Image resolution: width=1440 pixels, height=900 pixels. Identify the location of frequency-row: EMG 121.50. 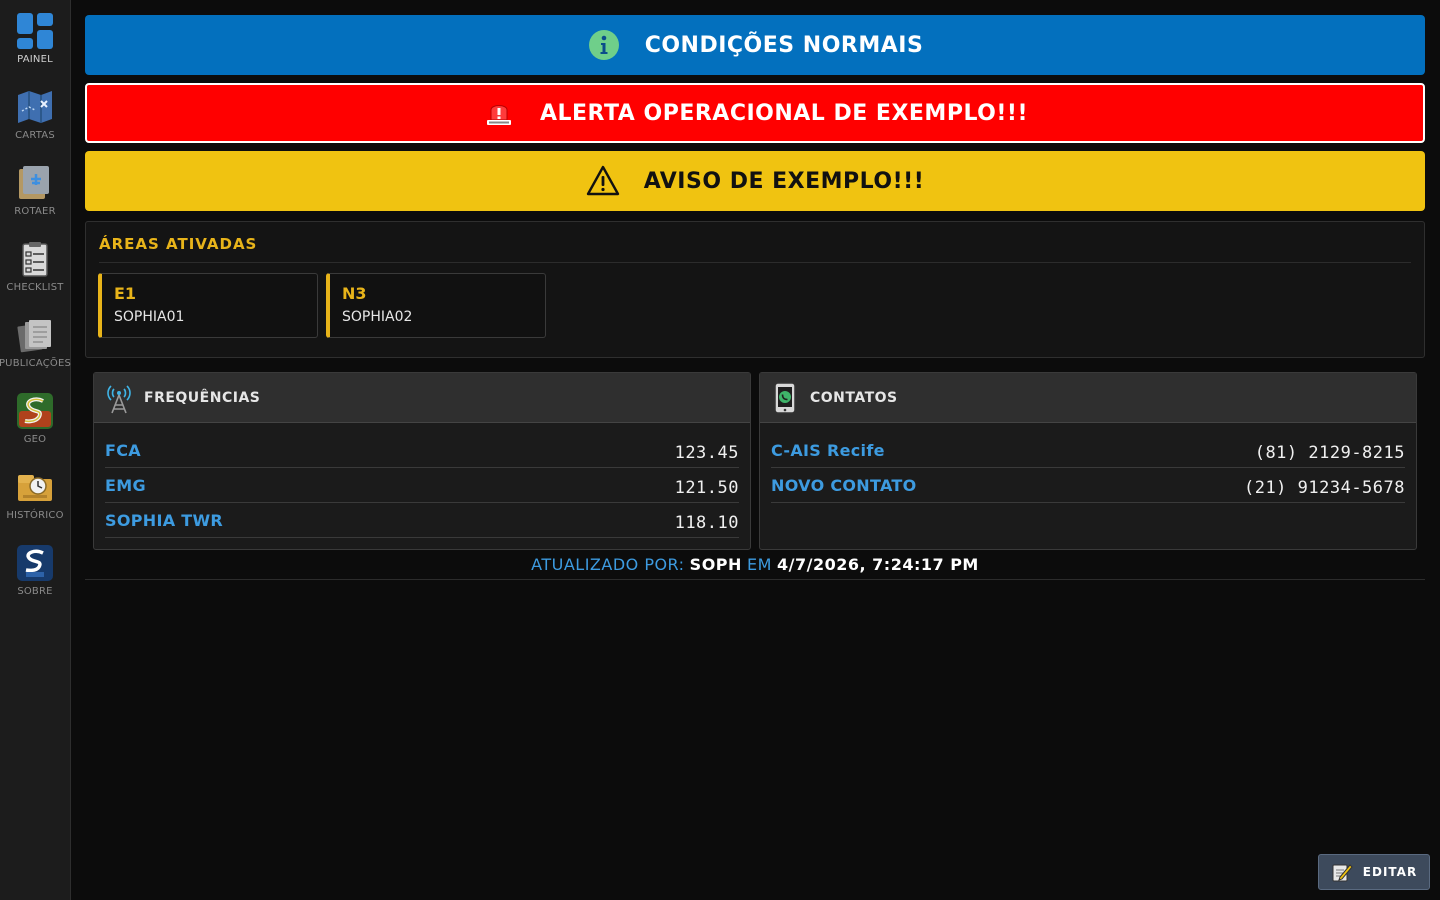
(422, 485).